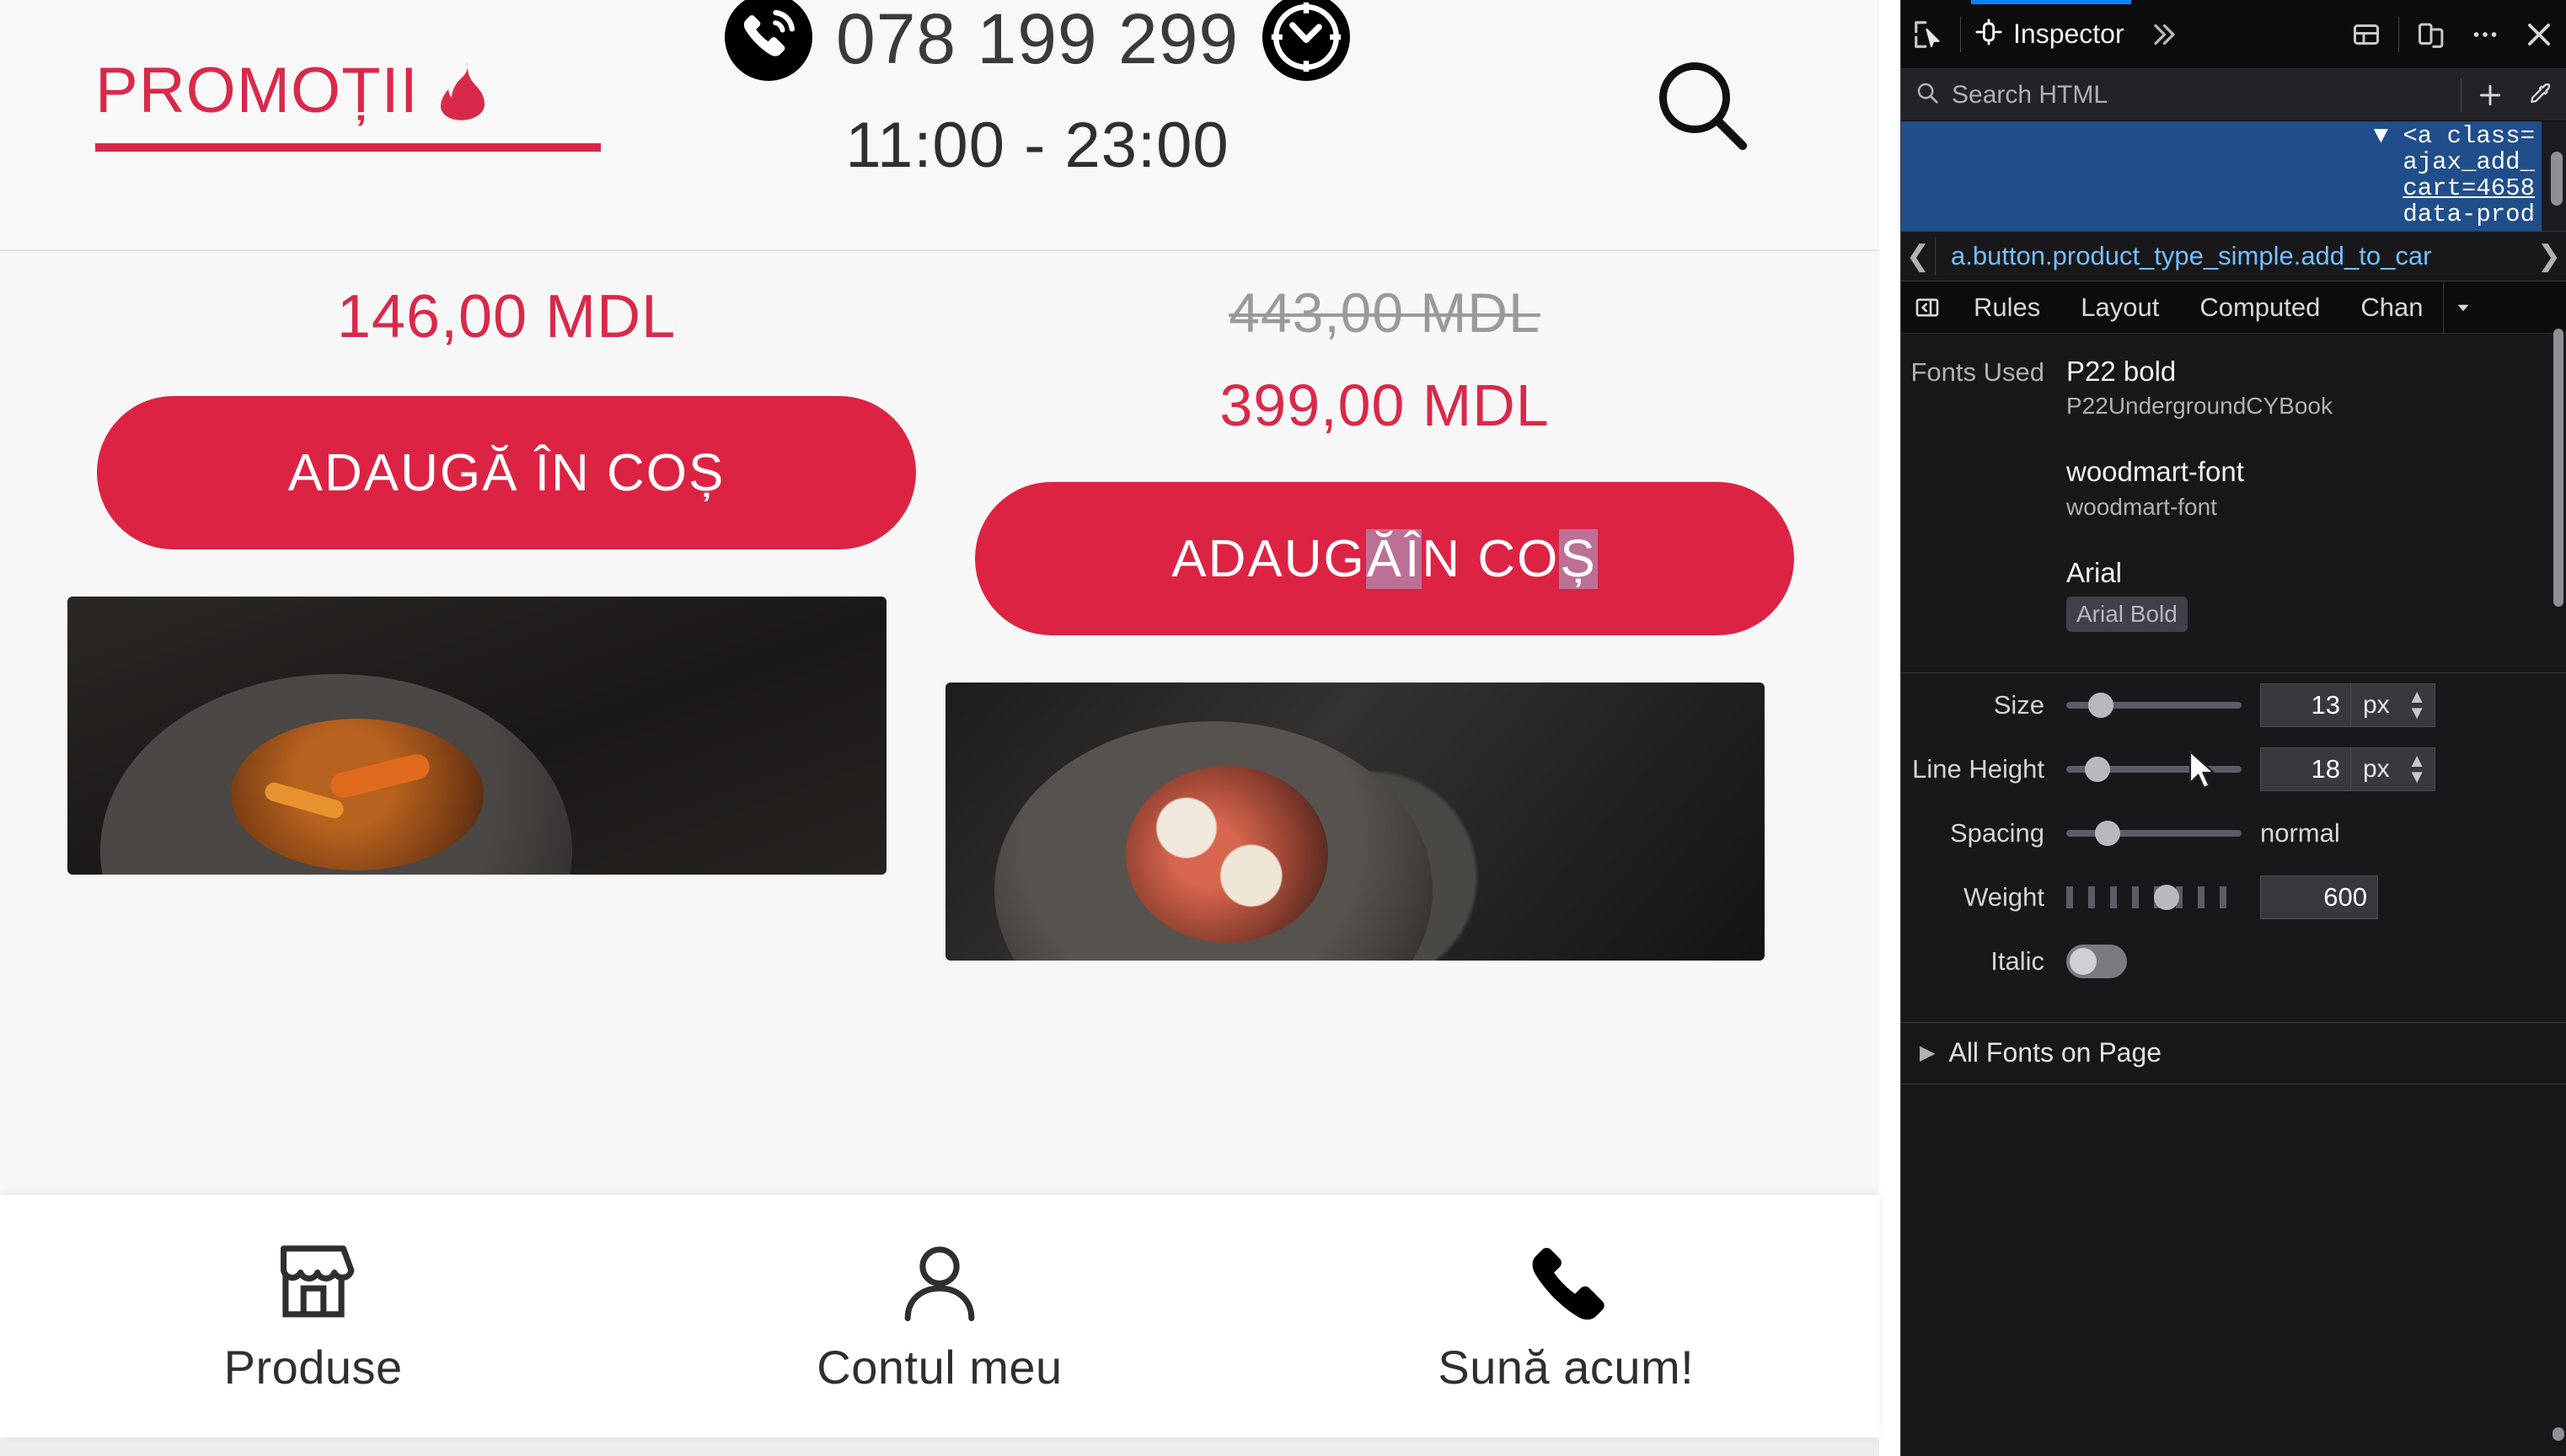 Image resolution: width=2566 pixels, height=1456 pixels. What do you see at coordinates (2154, 705) in the screenshot?
I see `font-size-slider` at bounding box center [2154, 705].